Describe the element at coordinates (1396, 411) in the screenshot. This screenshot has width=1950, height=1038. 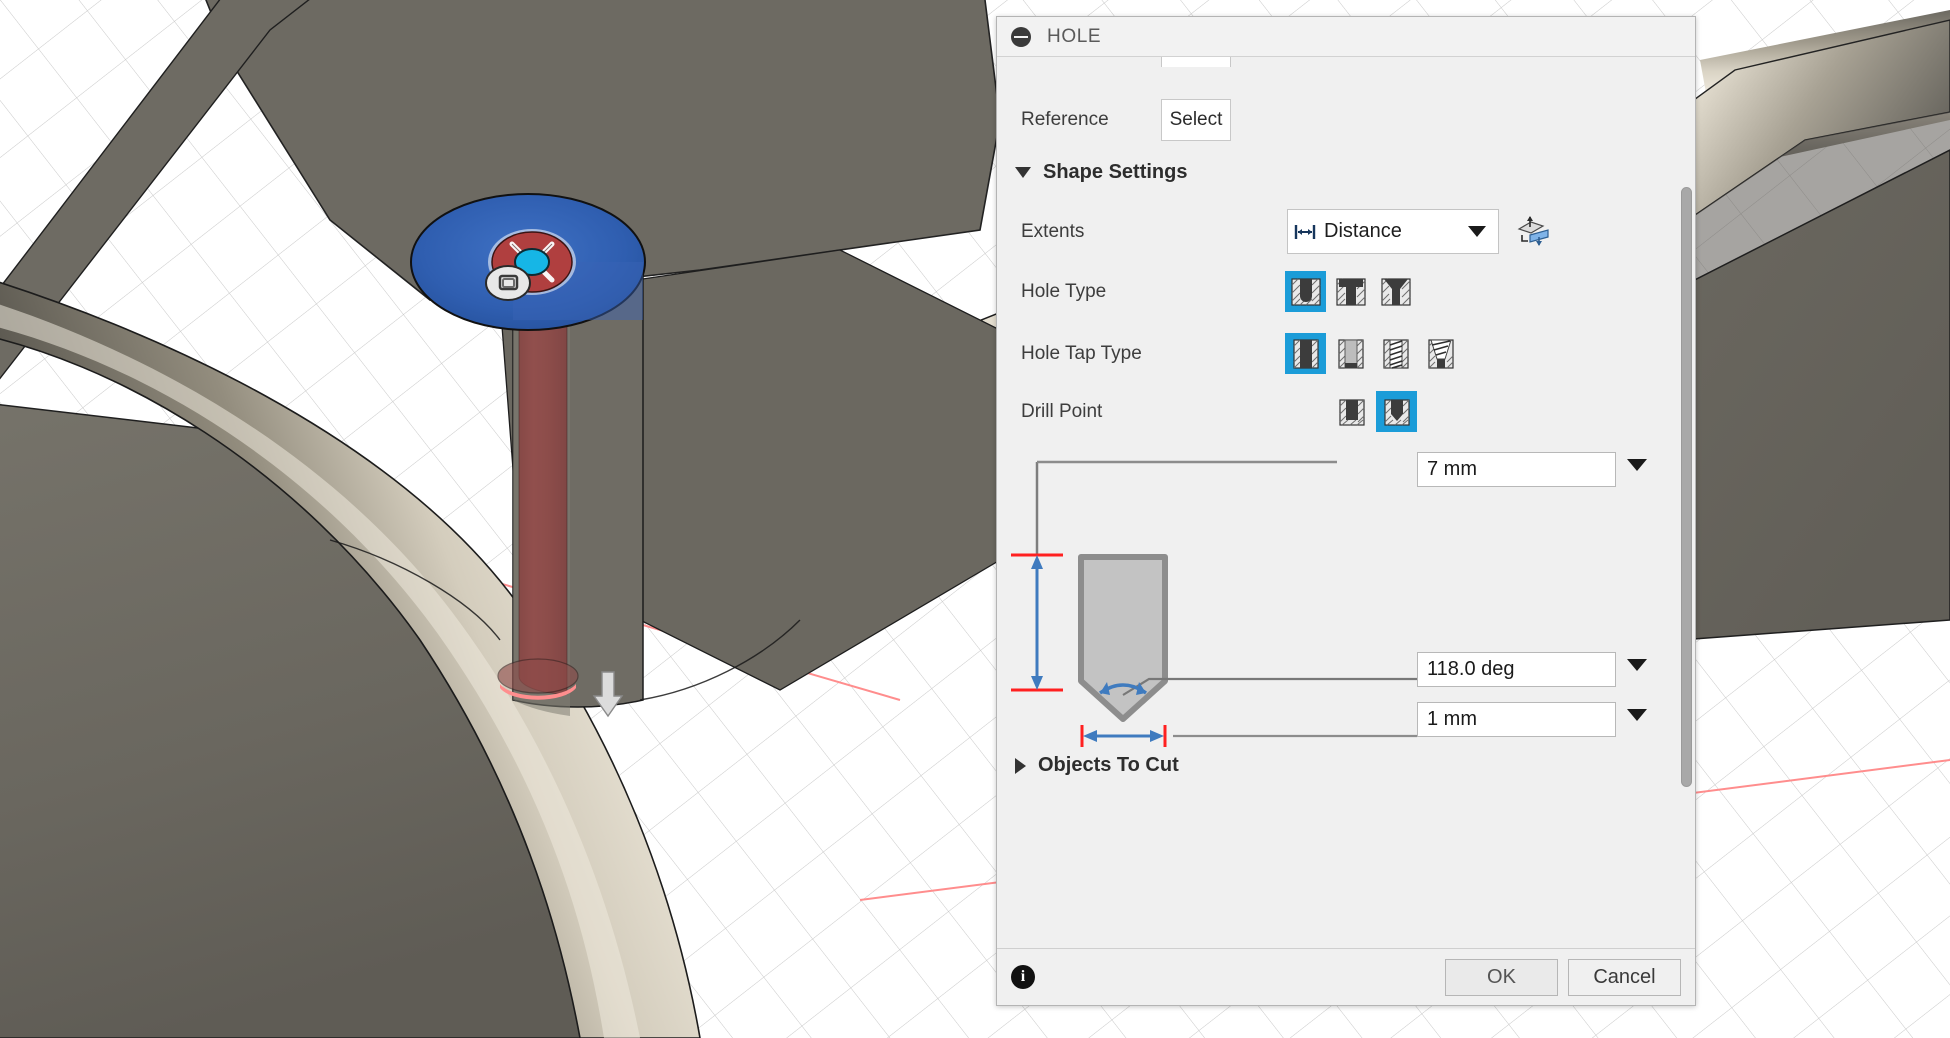
I see `angle-drill-point-icon` at that location.